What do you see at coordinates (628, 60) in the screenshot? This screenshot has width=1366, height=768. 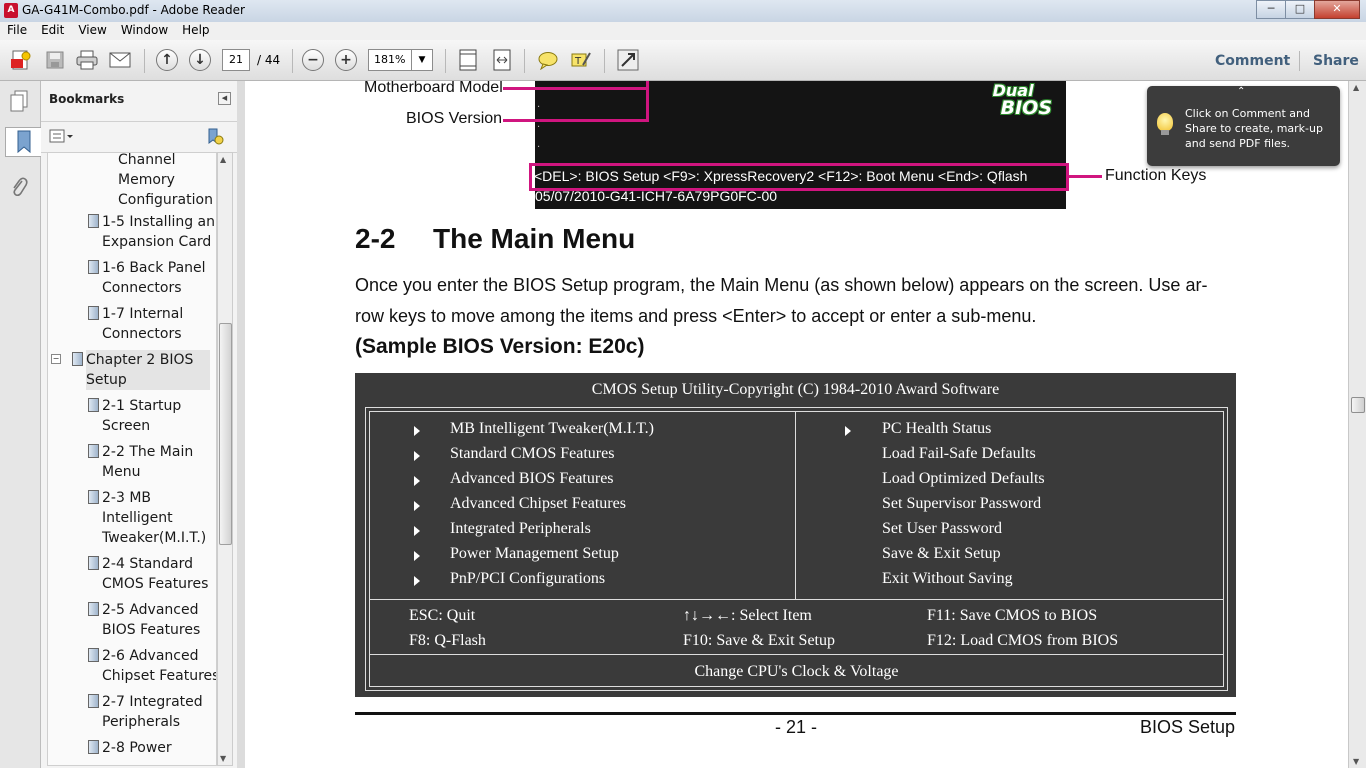 I see `expand-button` at bounding box center [628, 60].